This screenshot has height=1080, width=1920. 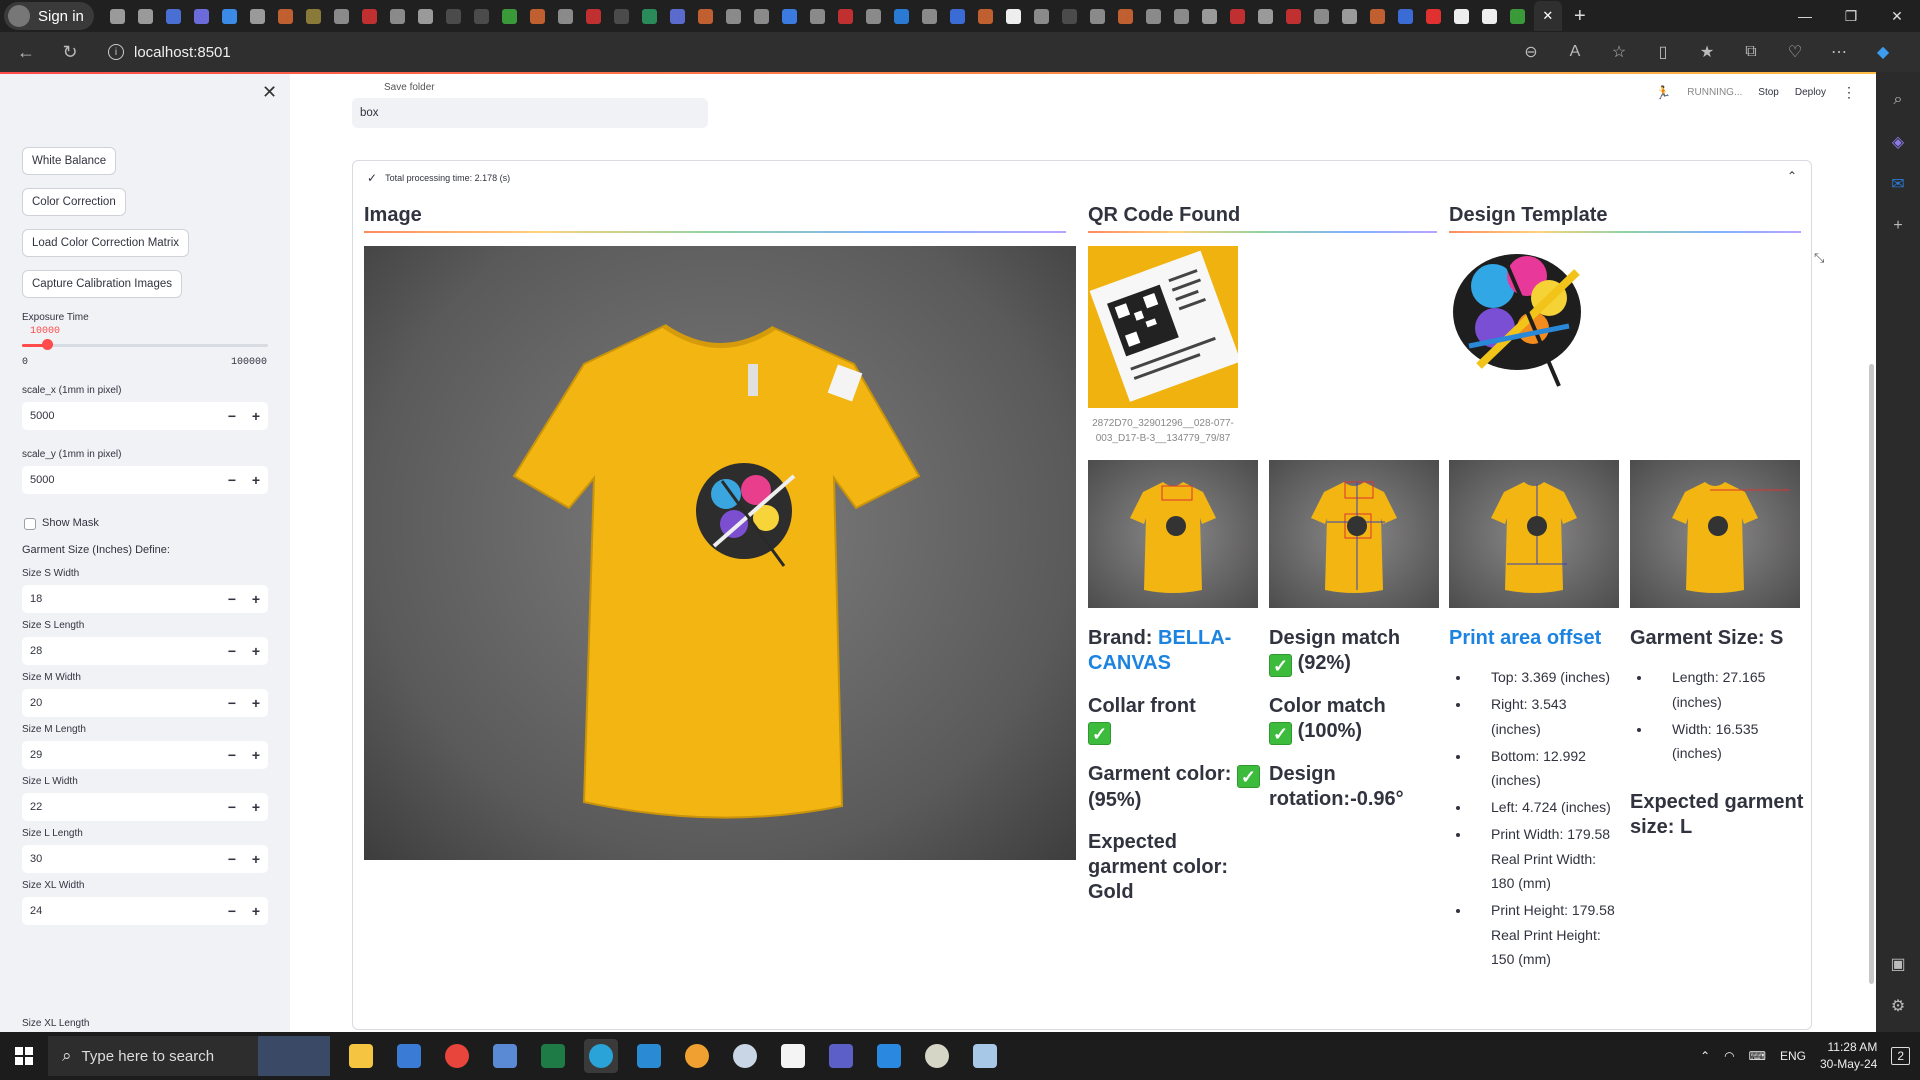 I want to click on keyboard-icon: ⌨, so click(x=1757, y=1056).